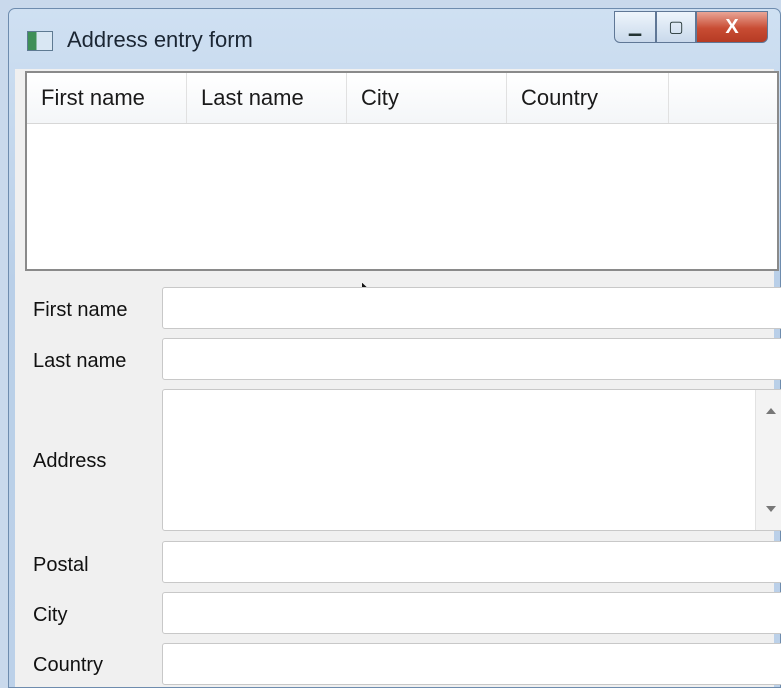  Describe the element at coordinates (427, 98) in the screenshot. I see `column-city: City` at that location.